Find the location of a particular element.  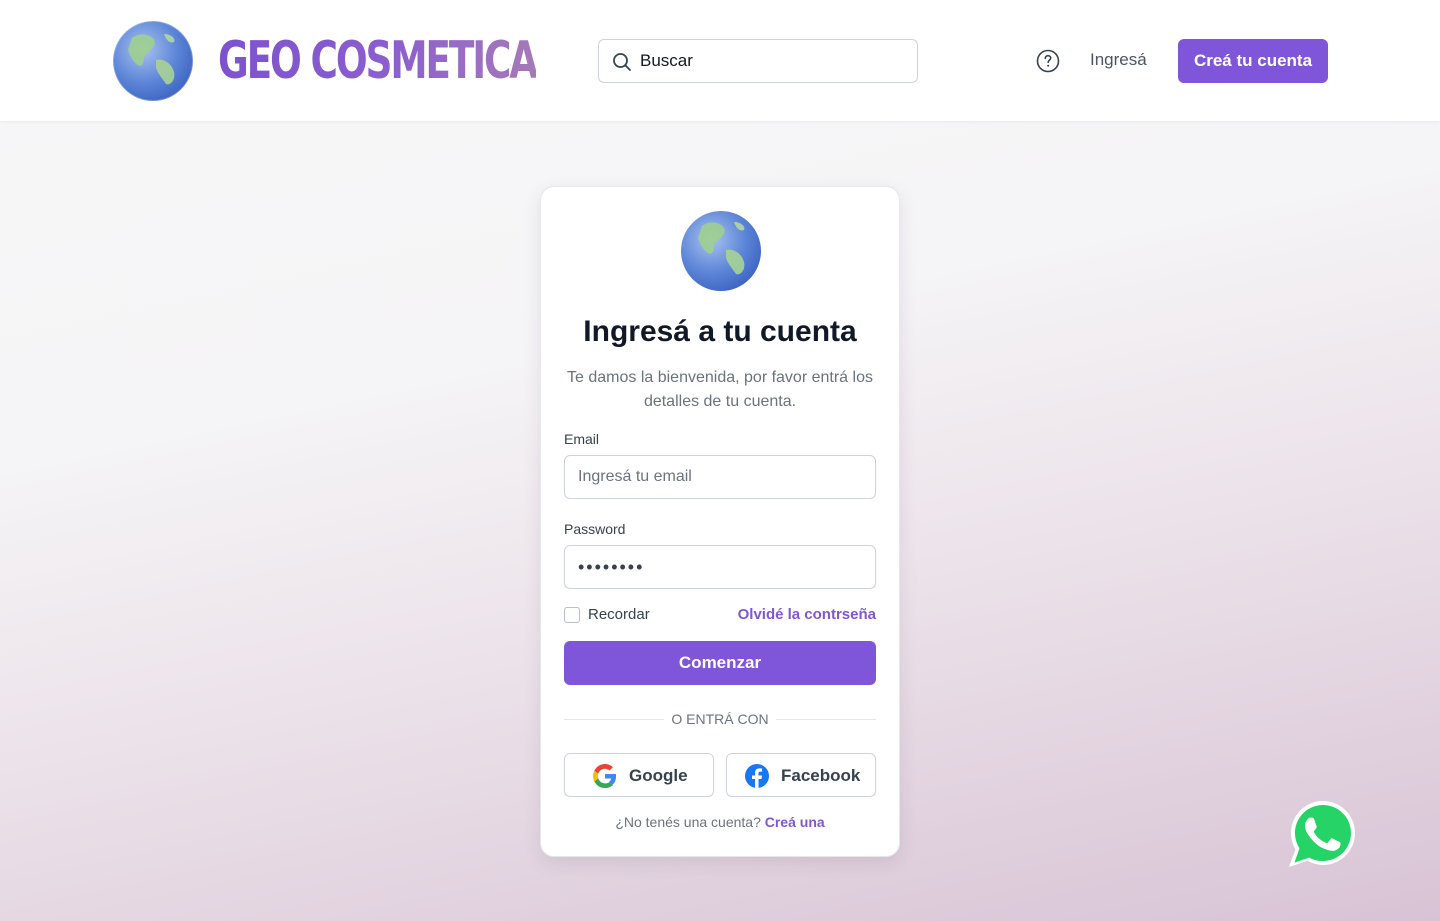

search-icon is located at coordinates (622, 62).